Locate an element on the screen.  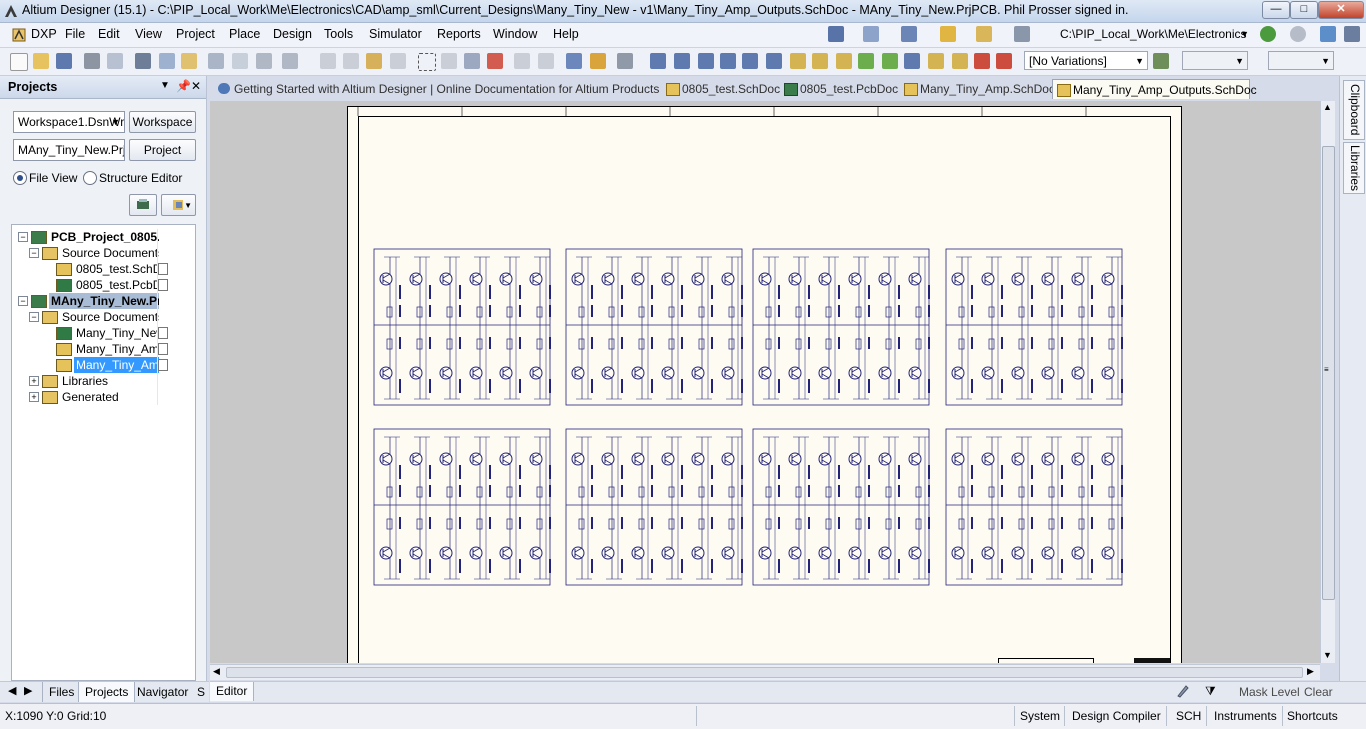
tab-0805-test-pcbdoc: 0805_test.PcbDoc is located at coordinates (840, 89).